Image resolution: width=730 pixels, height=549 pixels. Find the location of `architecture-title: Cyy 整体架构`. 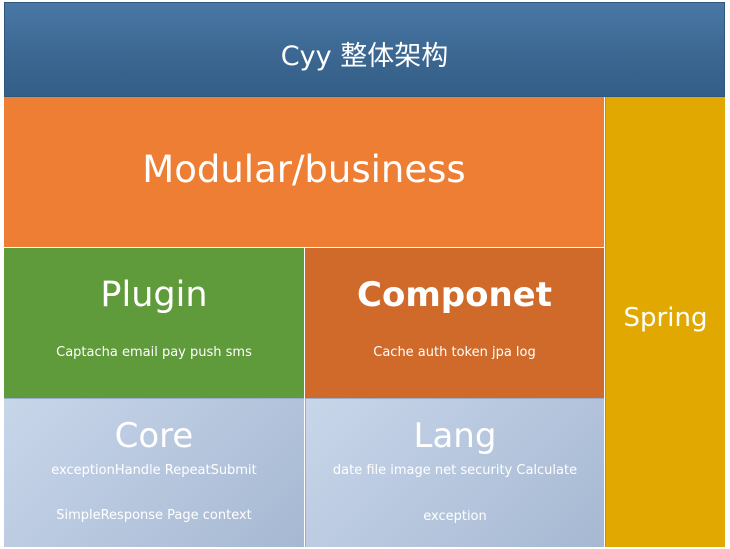

architecture-title: Cyy 整体架构 is located at coordinates (364, 56).